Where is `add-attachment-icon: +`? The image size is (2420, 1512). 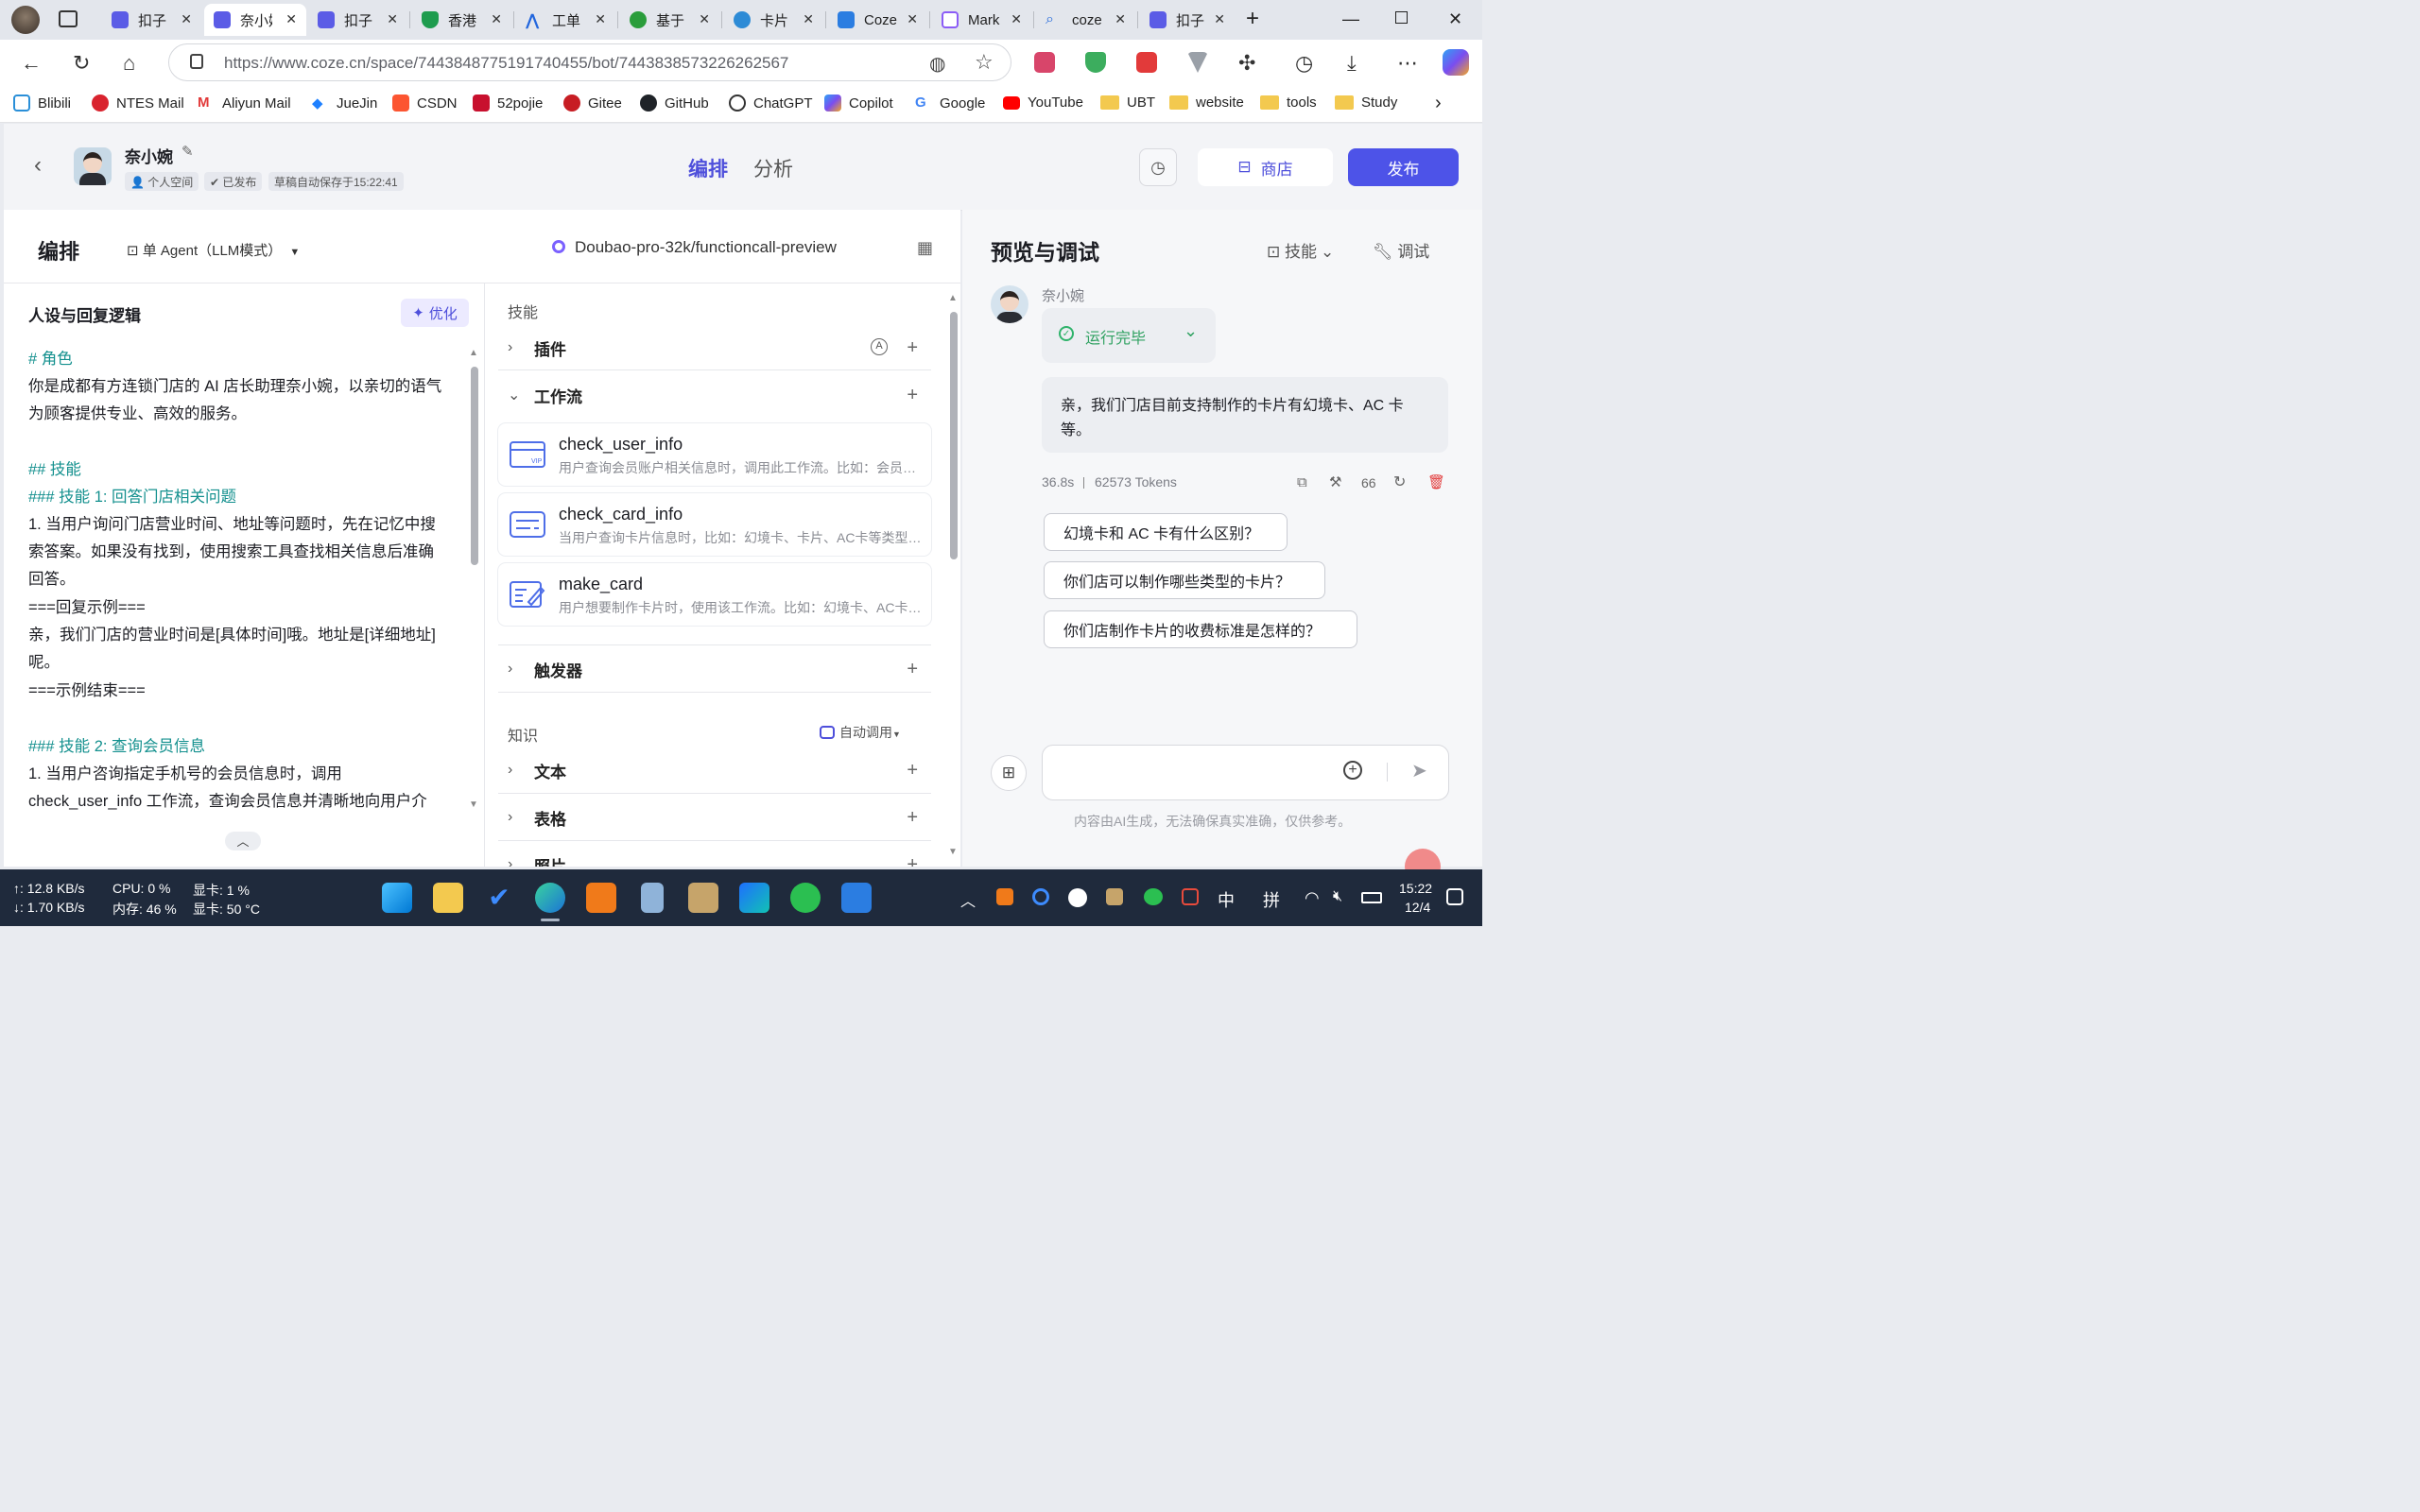
add-attachment-icon: + is located at coordinates (1352, 770).